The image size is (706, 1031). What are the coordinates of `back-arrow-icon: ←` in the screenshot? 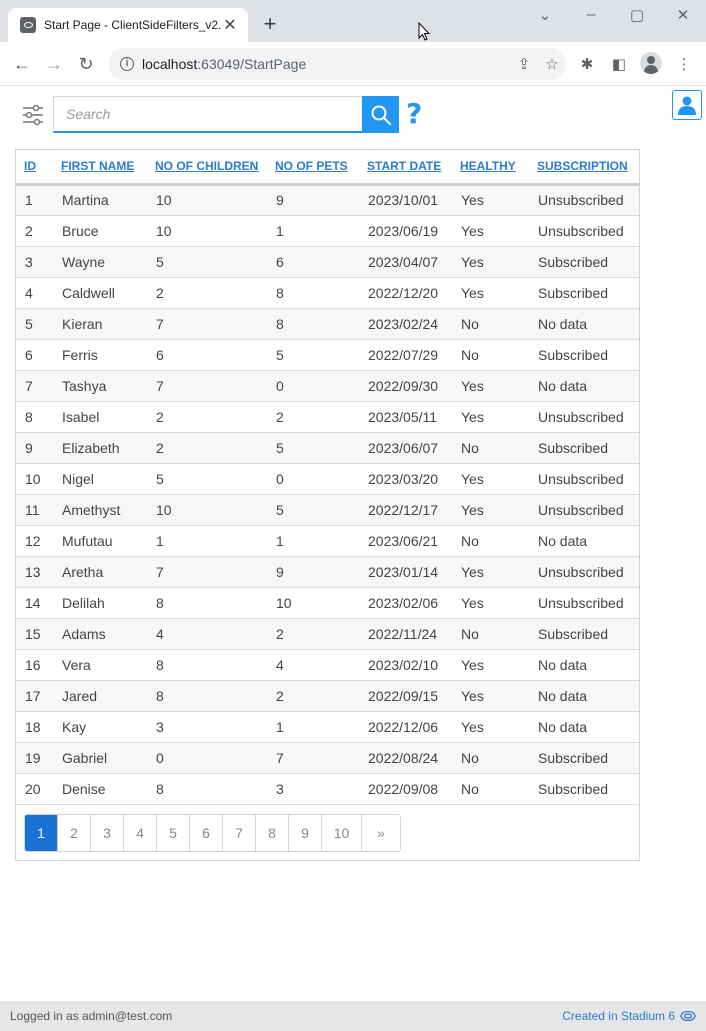 It's located at (22, 64).